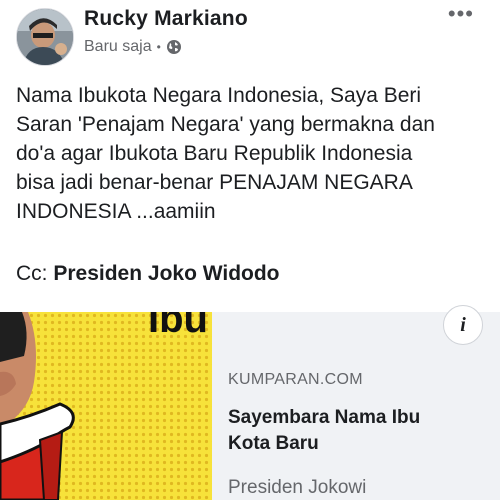 This screenshot has width=500, height=500. I want to click on link-title: Sayembara Nama Ibu Kota Baru, so click(358, 431).